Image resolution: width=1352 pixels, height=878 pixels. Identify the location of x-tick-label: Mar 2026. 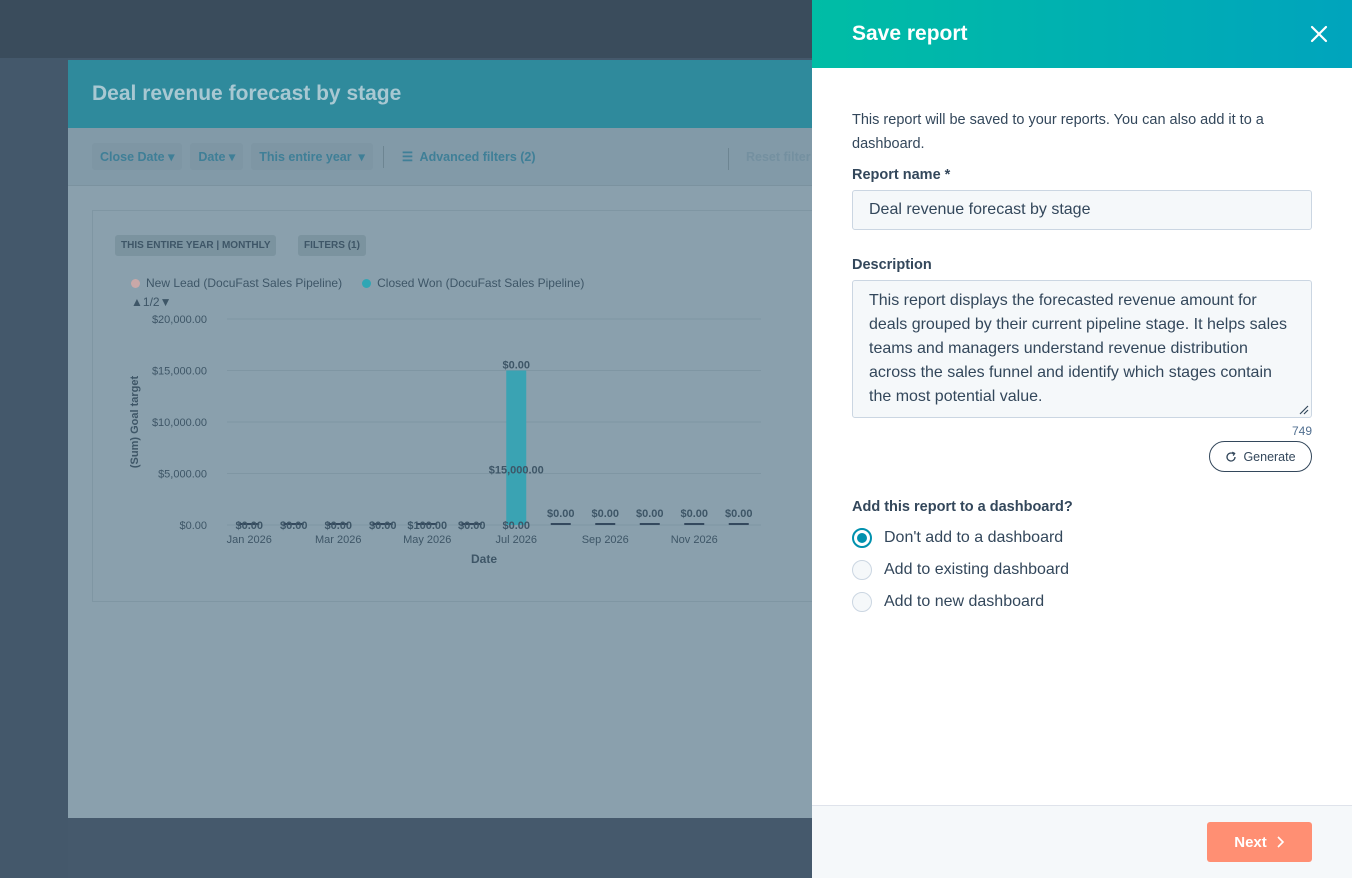
(338, 540).